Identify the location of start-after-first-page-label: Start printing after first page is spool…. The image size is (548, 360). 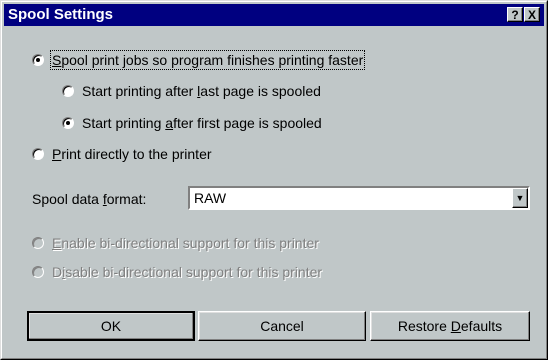
(202, 123).